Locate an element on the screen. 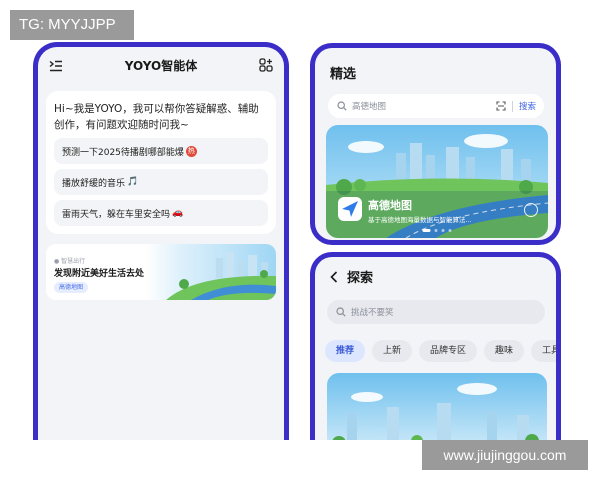 The height and width of the screenshot is (480, 600). search-placeholder: 高德地图 is located at coordinates (369, 107).